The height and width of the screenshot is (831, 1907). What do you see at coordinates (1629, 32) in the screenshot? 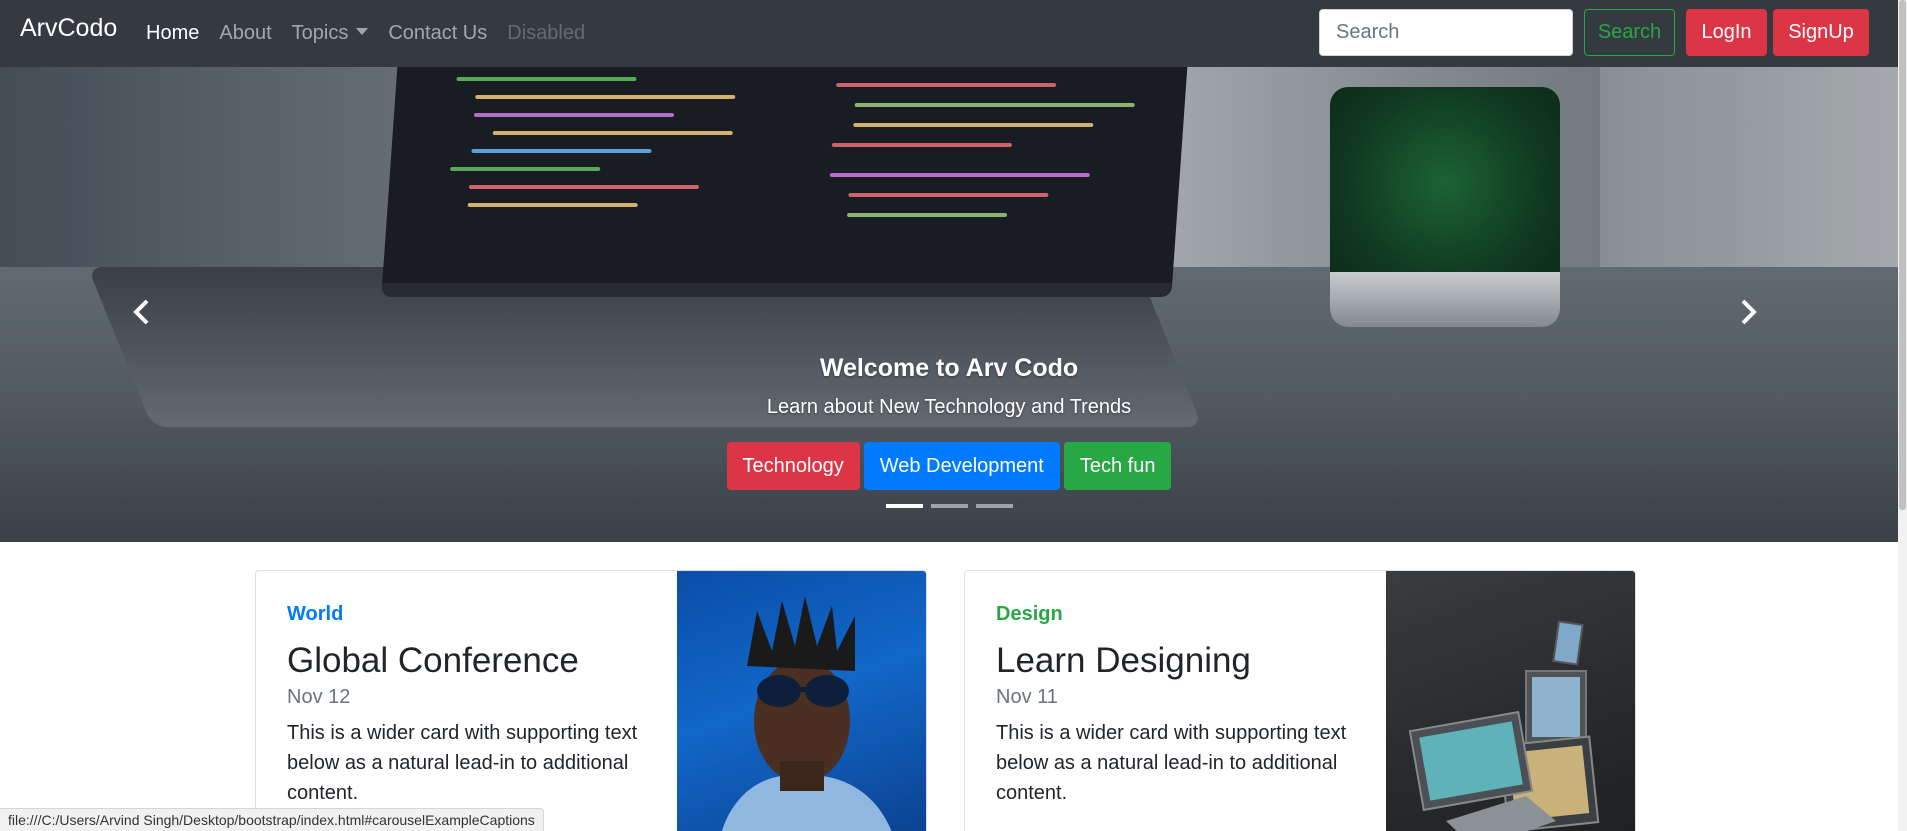
I see `search-button: Search` at bounding box center [1629, 32].